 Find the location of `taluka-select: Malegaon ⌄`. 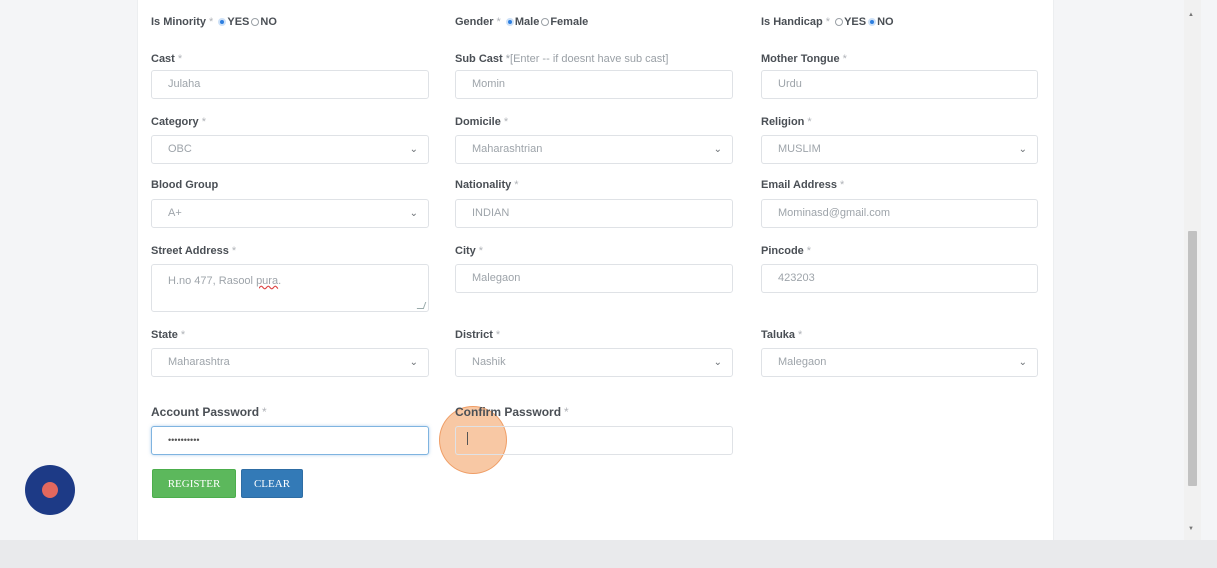

taluka-select: Malegaon ⌄ is located at coordinates (899, 362).